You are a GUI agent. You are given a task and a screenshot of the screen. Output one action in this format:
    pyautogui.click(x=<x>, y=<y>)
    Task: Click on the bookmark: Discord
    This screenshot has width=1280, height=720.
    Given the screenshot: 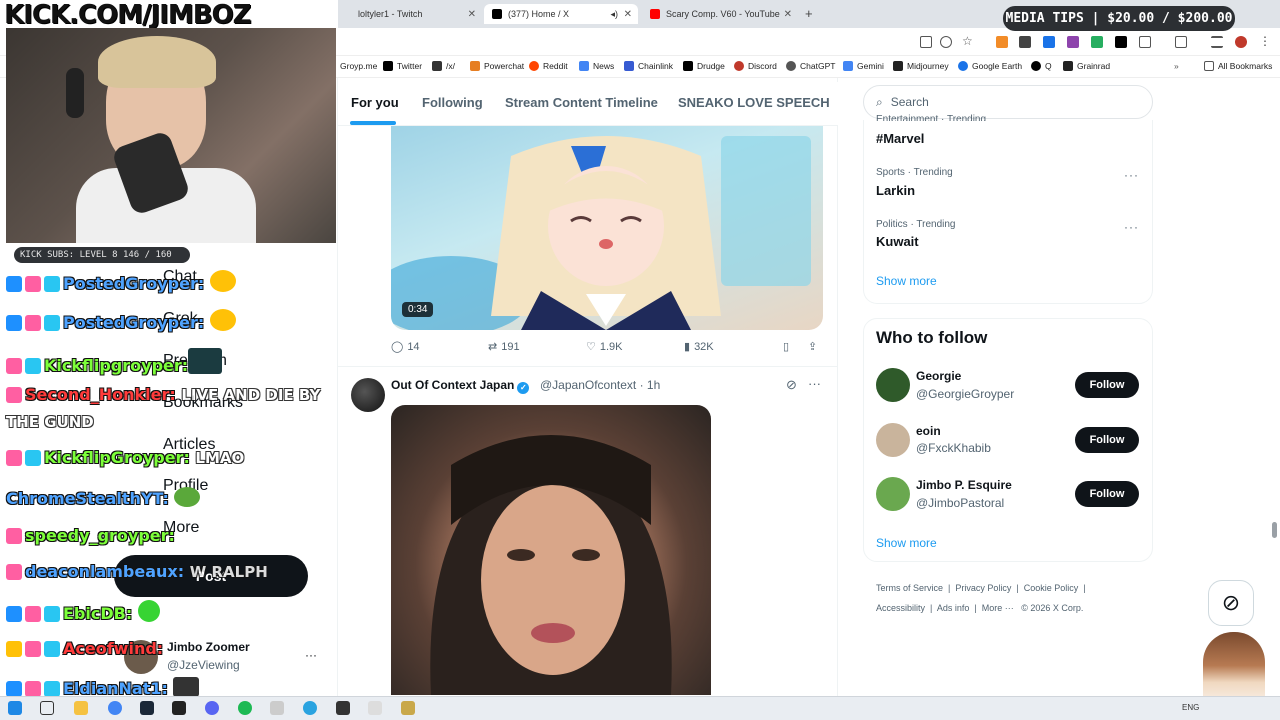 What is the action you would take?
    pyautogui.click(x=755, y=66)
    